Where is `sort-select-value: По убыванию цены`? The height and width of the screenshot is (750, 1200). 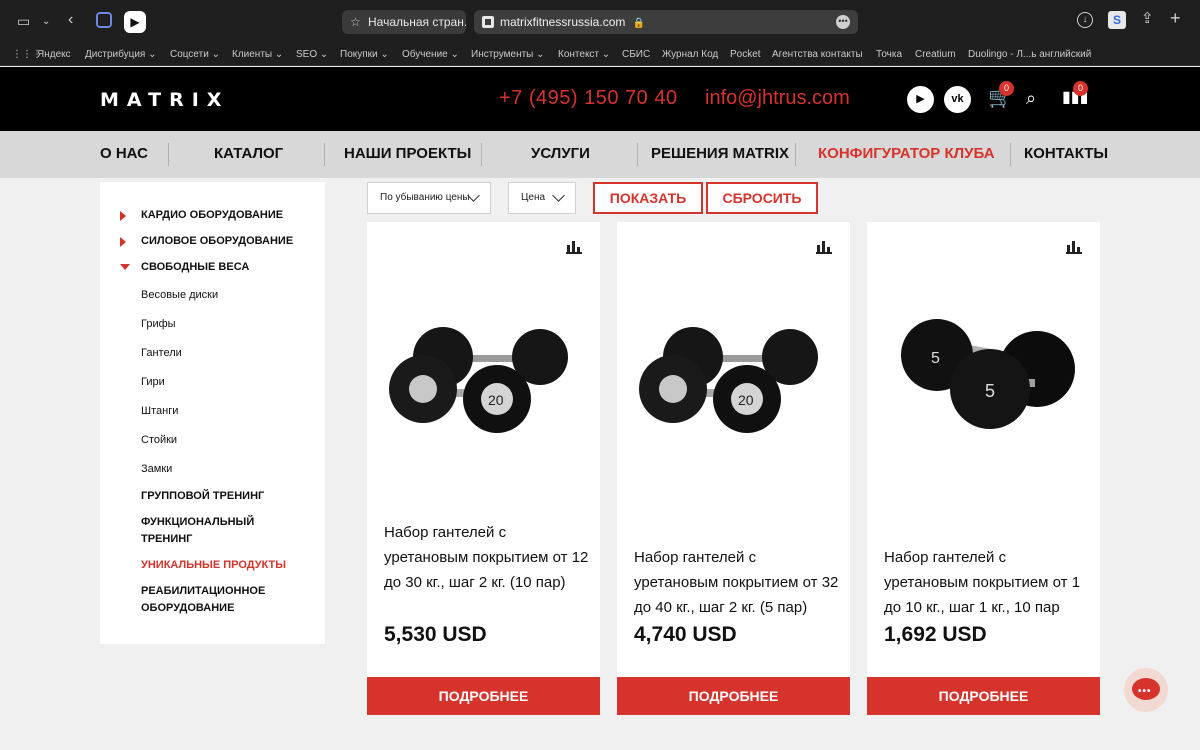
sort-select-value: По убыванию цены is located at coordinates (425, 197).